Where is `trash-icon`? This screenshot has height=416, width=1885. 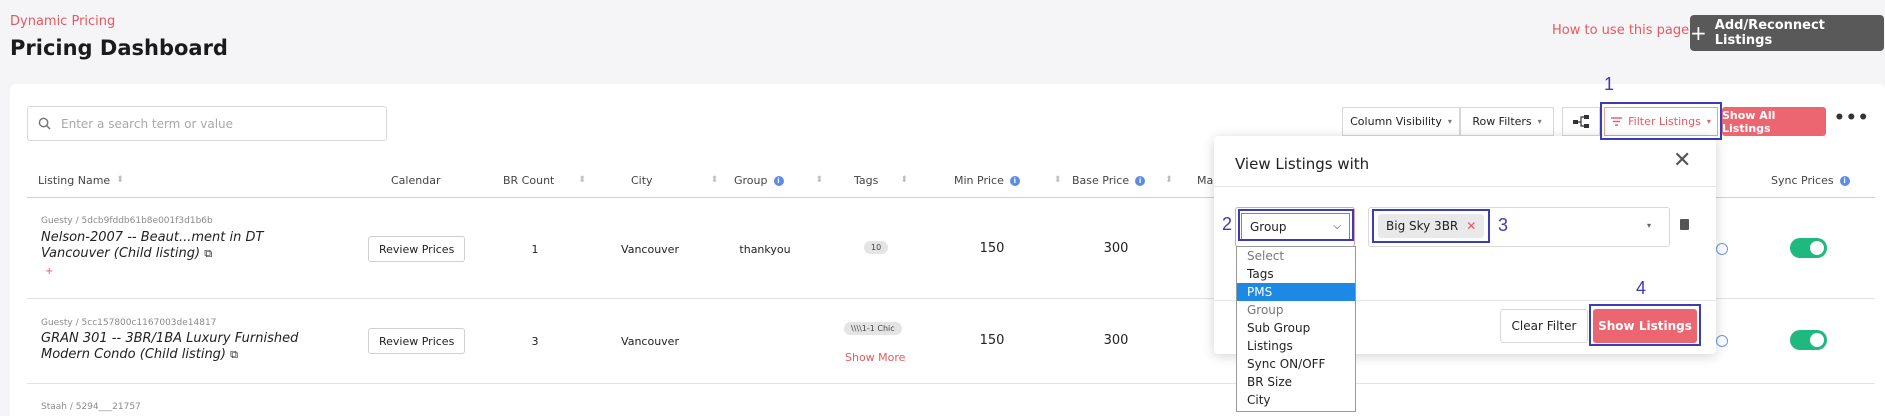 trash-icon is located at coordinates (1684, 224).